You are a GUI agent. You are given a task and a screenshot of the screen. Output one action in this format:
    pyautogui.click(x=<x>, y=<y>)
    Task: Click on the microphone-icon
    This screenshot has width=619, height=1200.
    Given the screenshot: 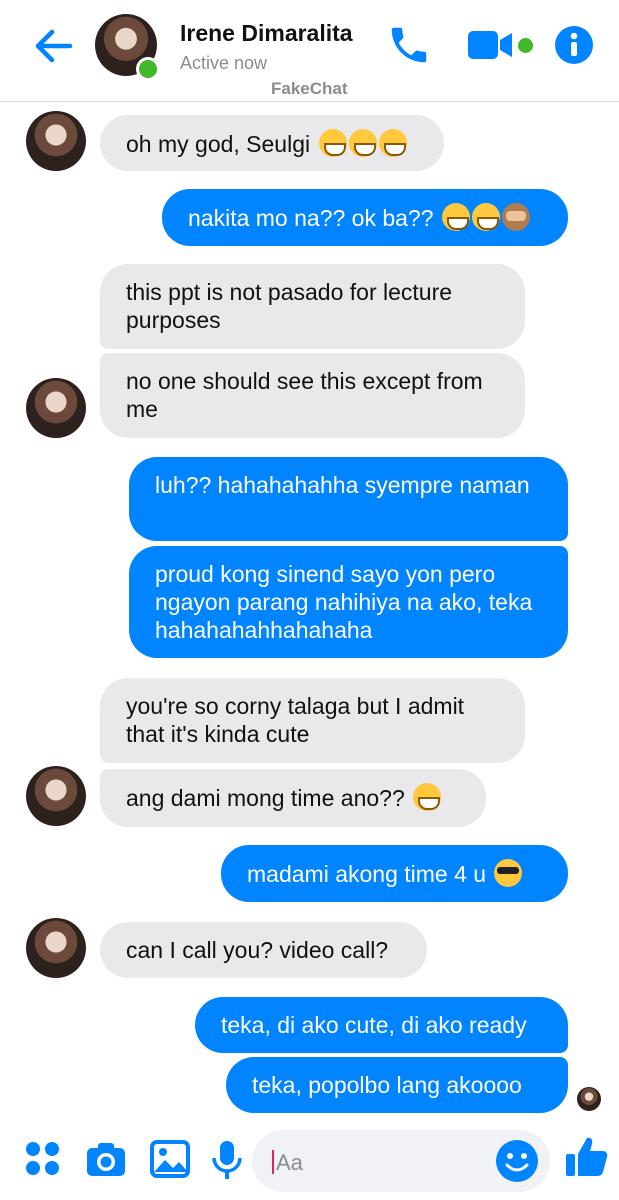 What is the action you would take?
    pyautogui.click(x=227, y=1160)
    